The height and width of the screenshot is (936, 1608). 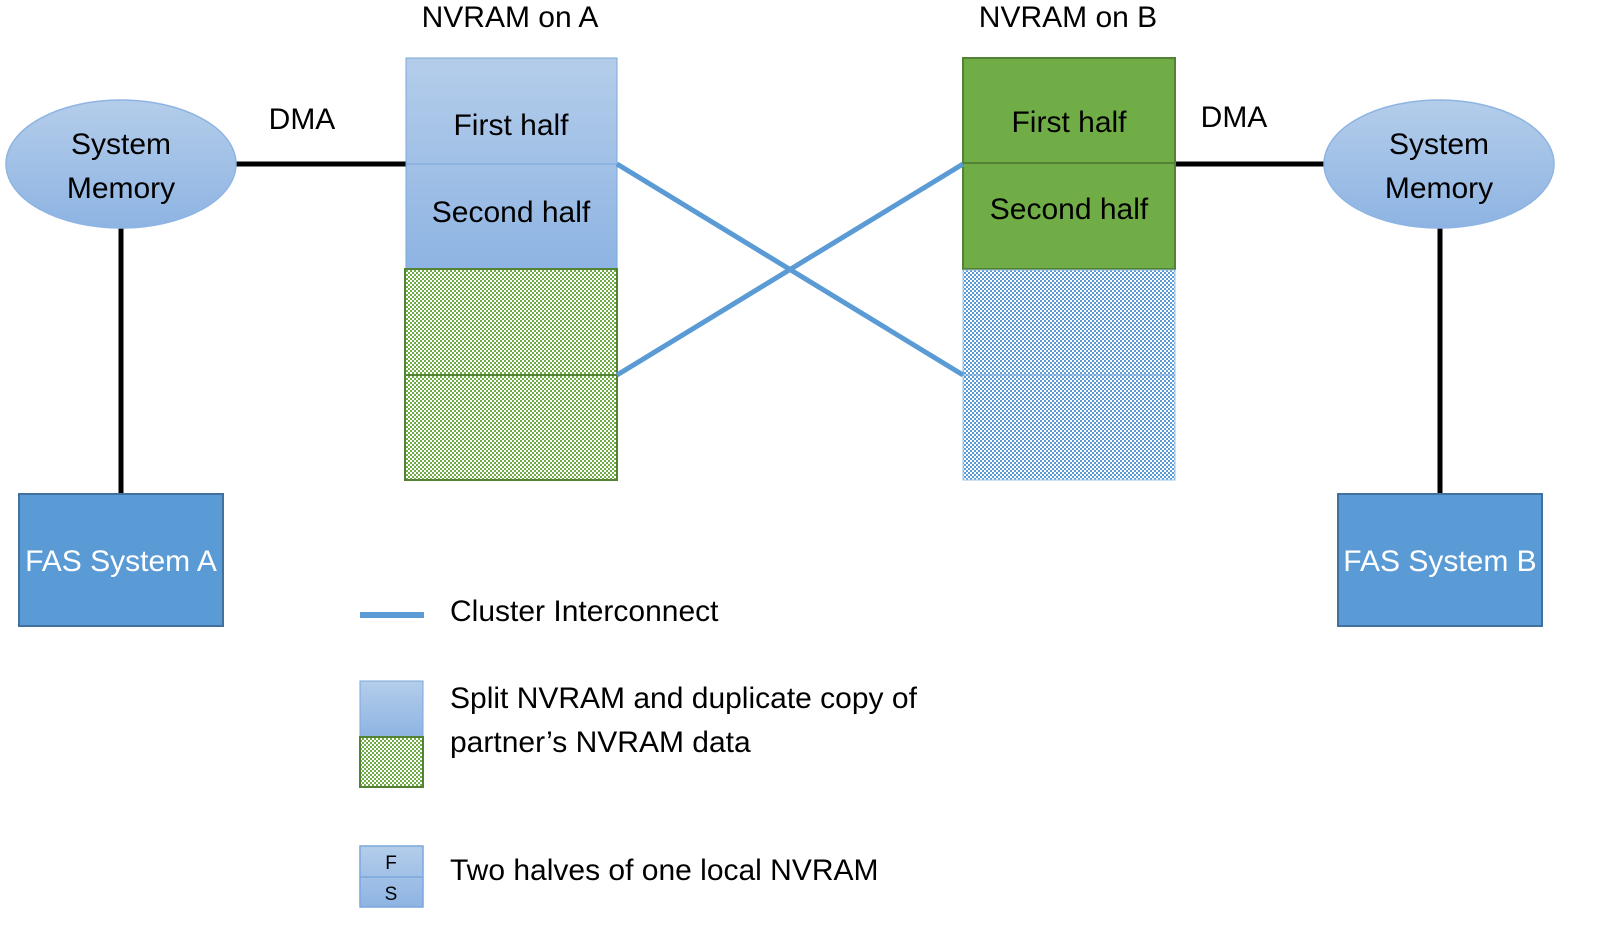 What do you see at coordinates (1069, 209) in the screenshot?
I see `nvram-b-second-half: Second half` at bounding box center [1069, 209].